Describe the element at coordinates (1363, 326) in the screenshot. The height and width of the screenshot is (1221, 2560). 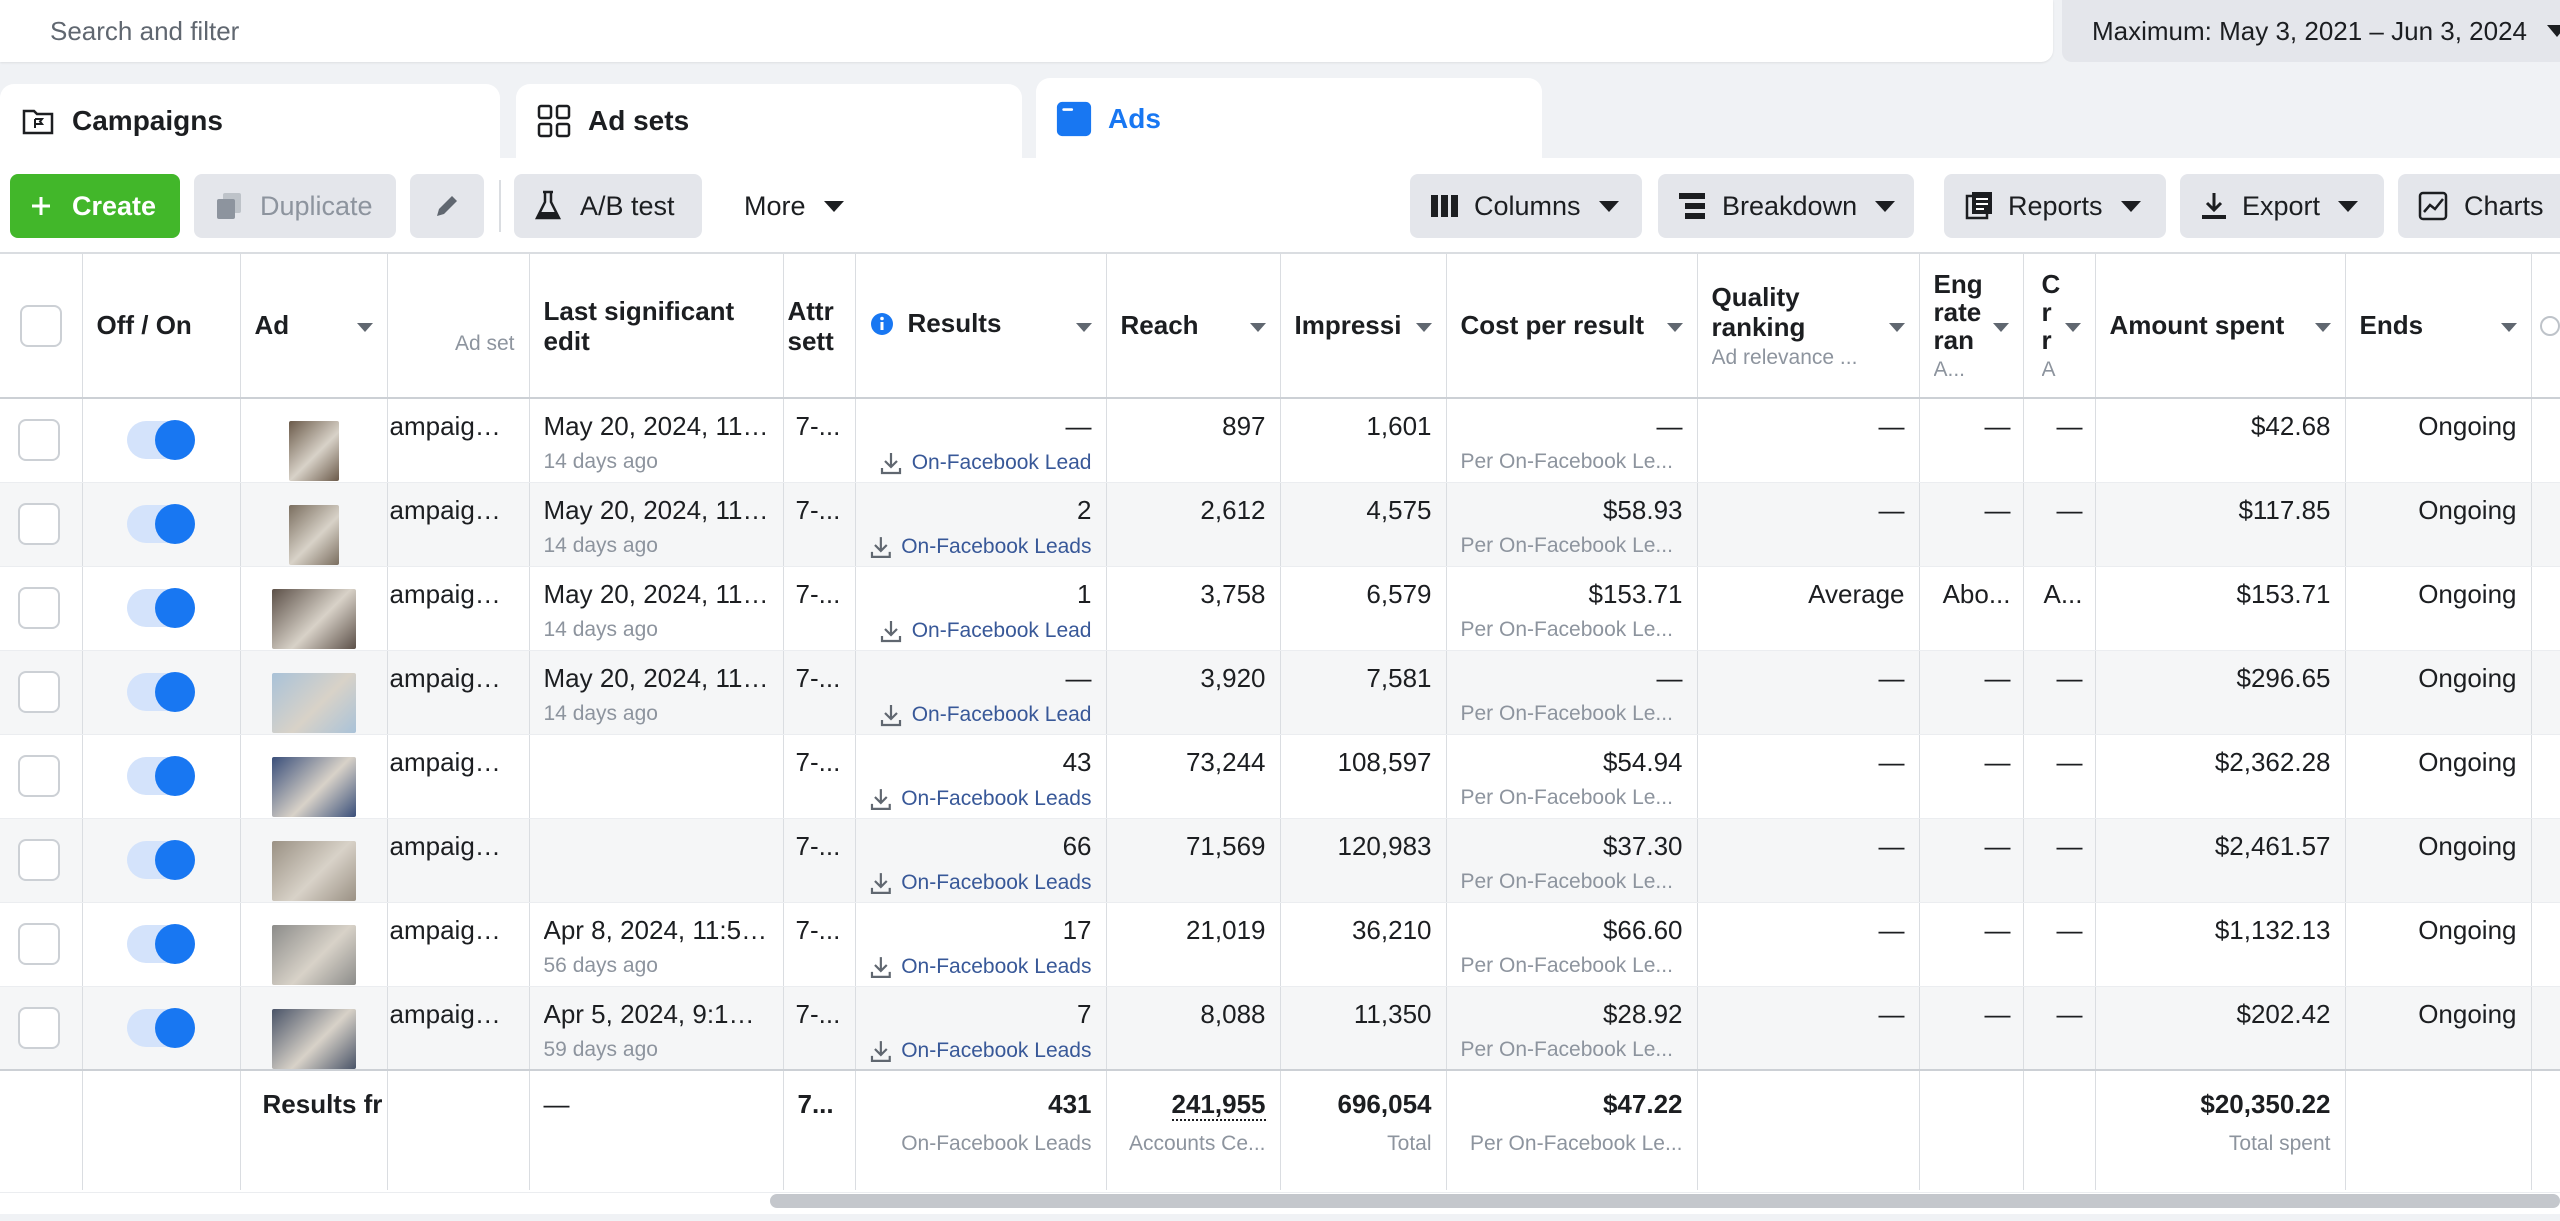
I see `header-impressions: Impressi` at that location.